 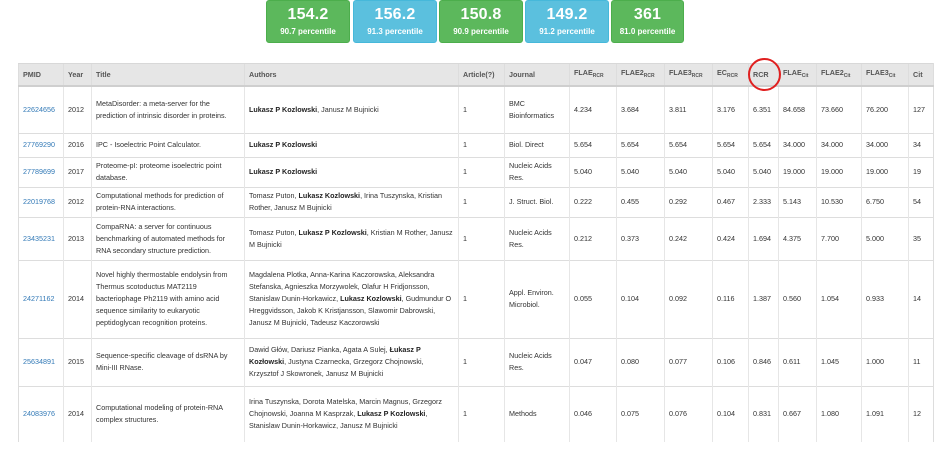 I want to click on cit-cell: 54, so click(x=921, y=201).